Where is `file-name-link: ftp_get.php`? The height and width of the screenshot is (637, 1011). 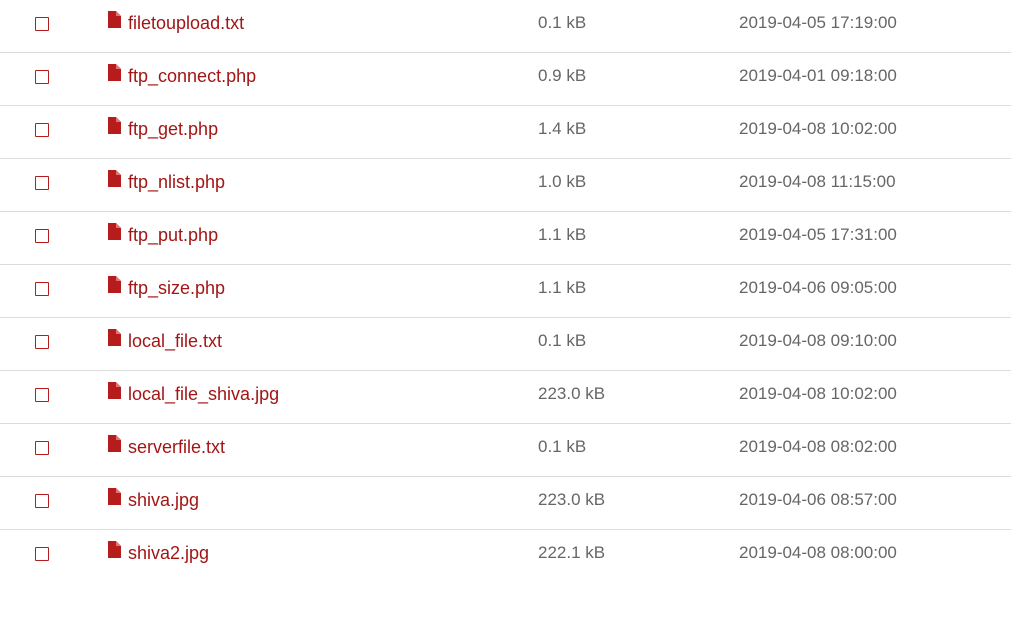 file-name-link: ftp_get.php is located at coordinates (173, 129).